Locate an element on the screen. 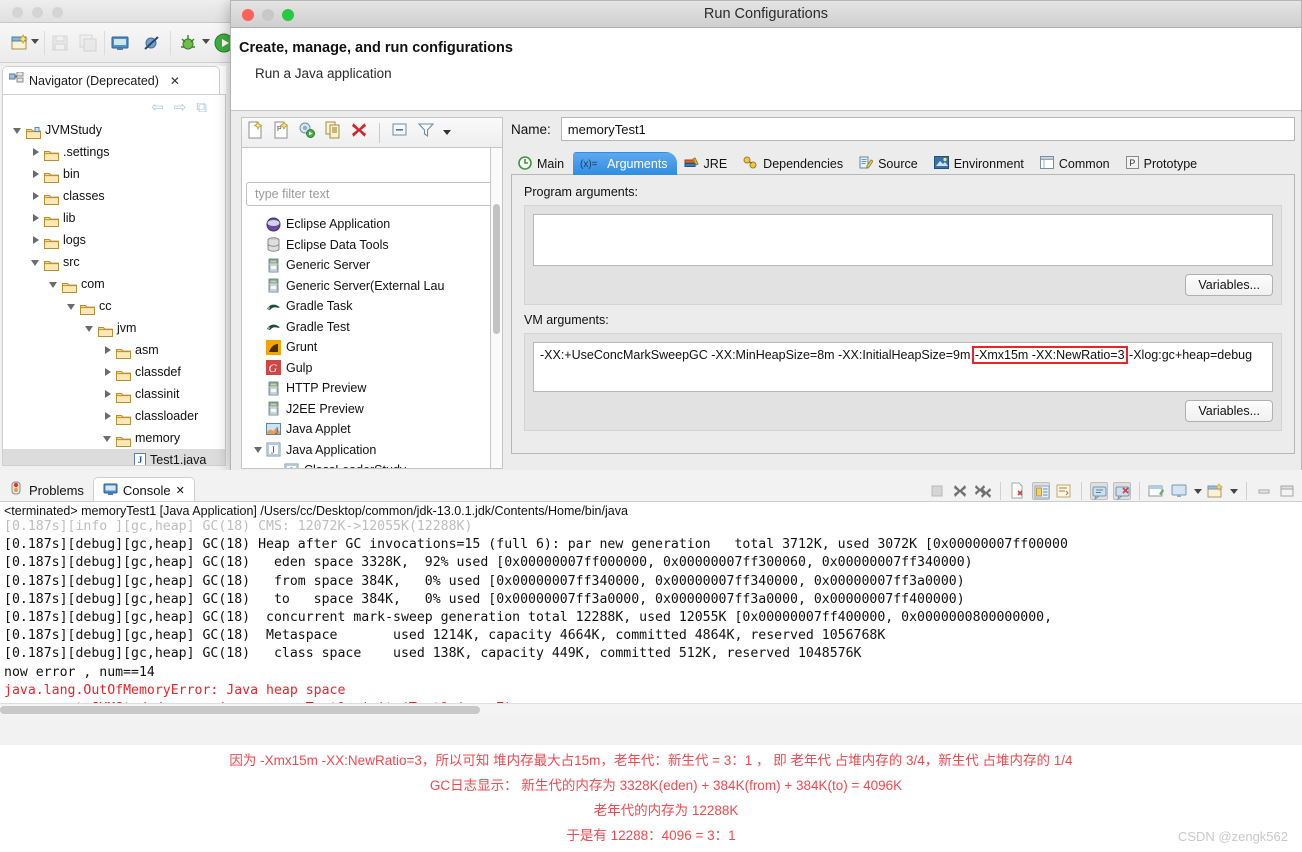 This screenshot has height=852, width=1302. tree-item-com: com is located at coordinates (114, 284).